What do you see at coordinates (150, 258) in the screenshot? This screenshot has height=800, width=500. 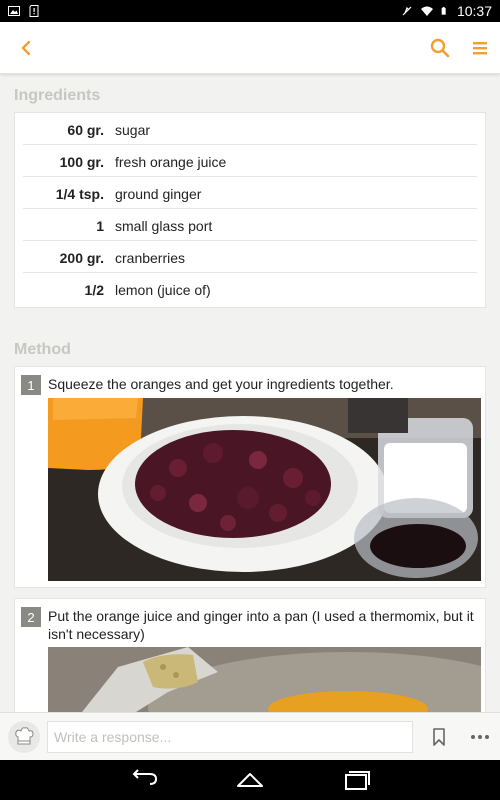 I see `ingredient-name: cranberries` at bounding box center [150, 258].